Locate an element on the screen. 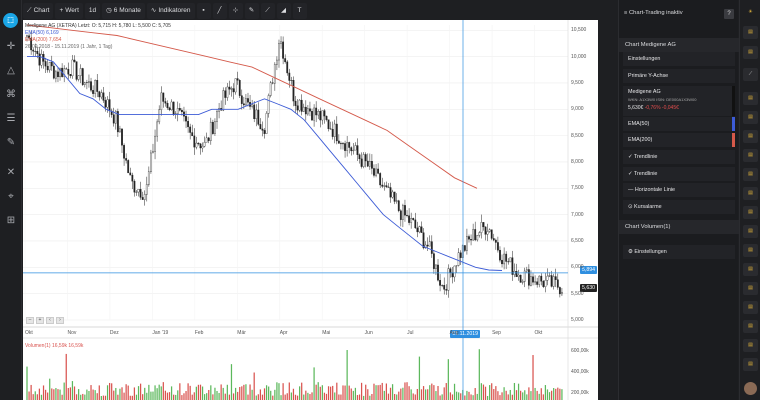 Image resolution: width=760 pixels, height=400 pixels. zoom-out-button: – is located at coordinates (30, 320).